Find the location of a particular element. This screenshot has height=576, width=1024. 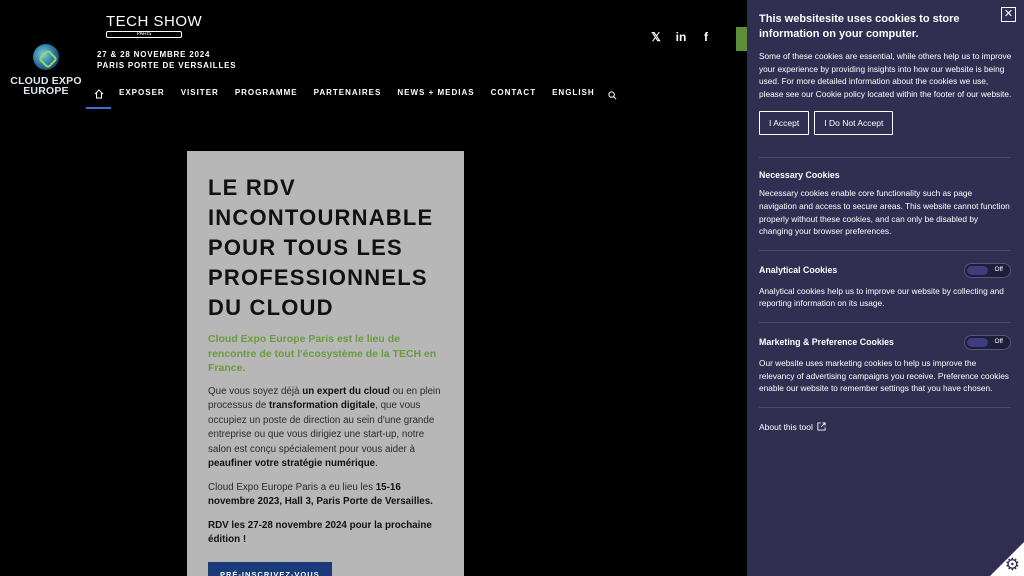

logo-line2: EUROPE is located at coordinates (46, 91).